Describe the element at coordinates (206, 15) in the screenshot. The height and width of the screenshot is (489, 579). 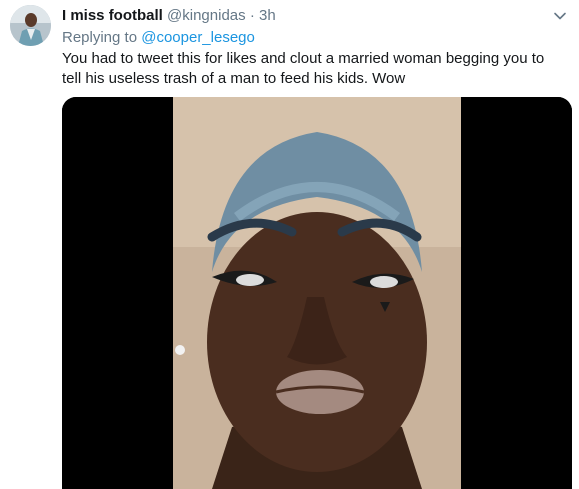
I see `user-handle: @kingnidas` at that location.